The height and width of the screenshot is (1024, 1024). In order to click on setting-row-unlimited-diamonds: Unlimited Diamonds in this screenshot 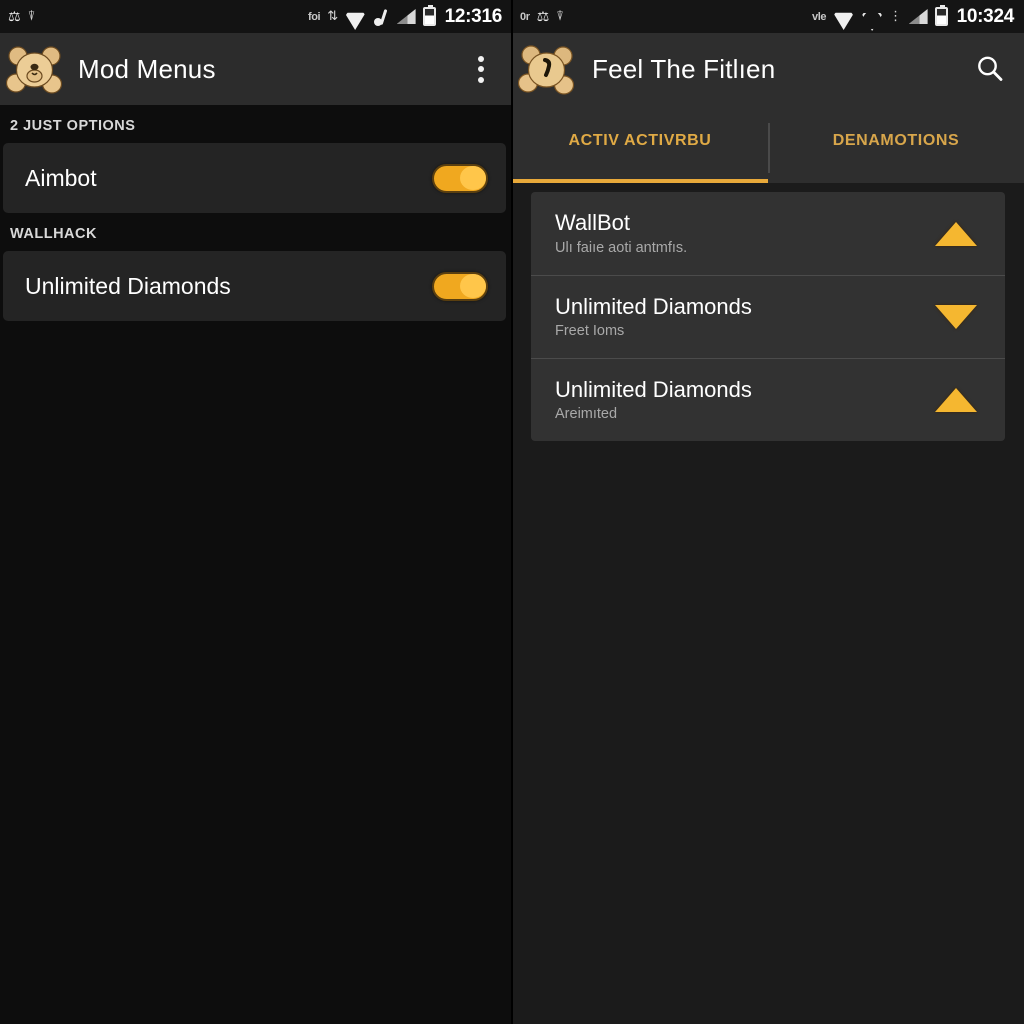, I will do `click(254, 286)`.